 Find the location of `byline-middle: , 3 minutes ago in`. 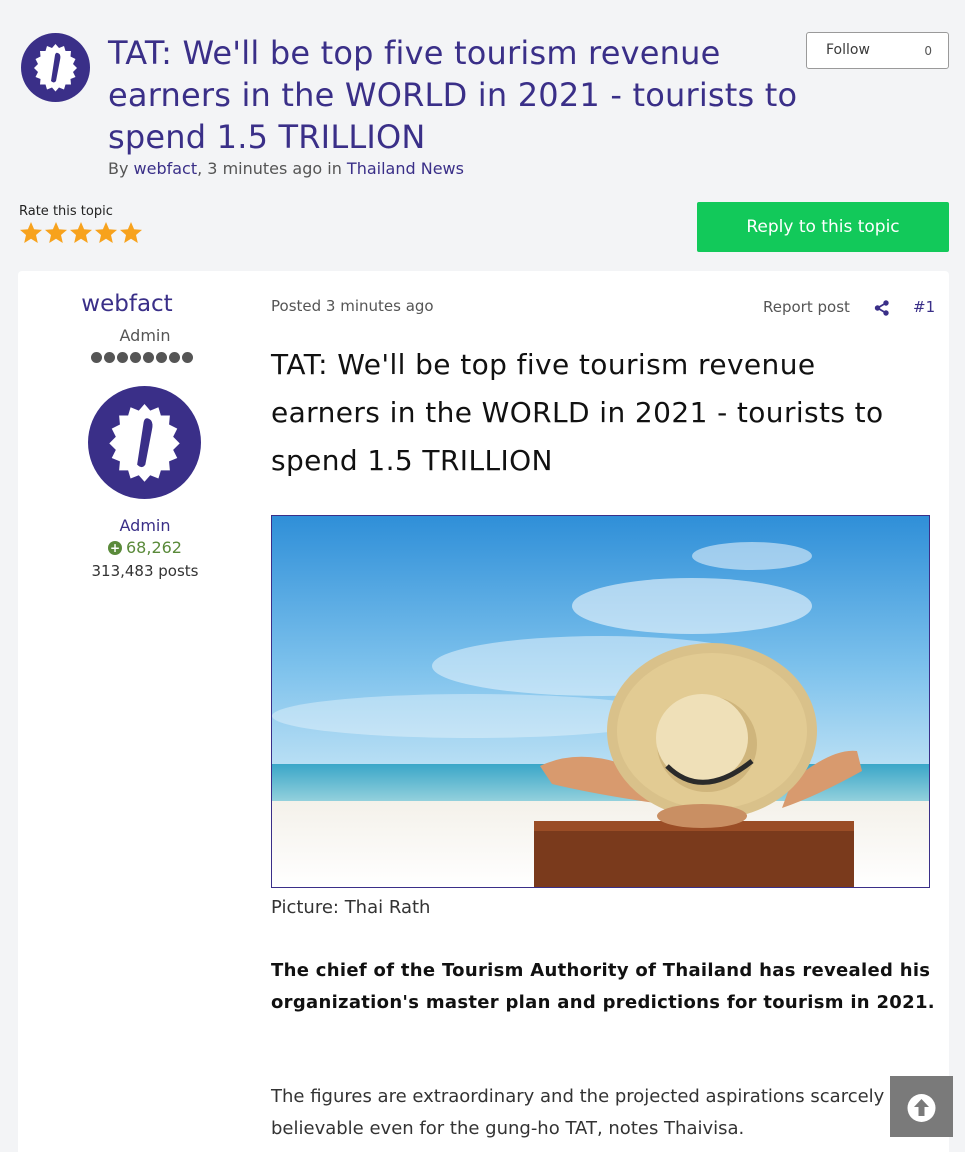

byline-middle: , 3 minutes ago in is located at coordinates (272, 168).